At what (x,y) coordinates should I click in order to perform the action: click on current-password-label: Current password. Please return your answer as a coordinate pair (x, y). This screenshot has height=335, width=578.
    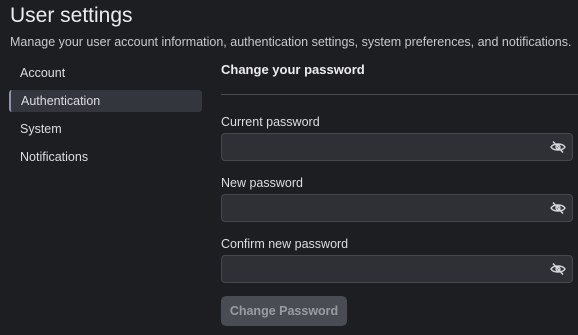
    Looking at the image, I should click on (270, 122).